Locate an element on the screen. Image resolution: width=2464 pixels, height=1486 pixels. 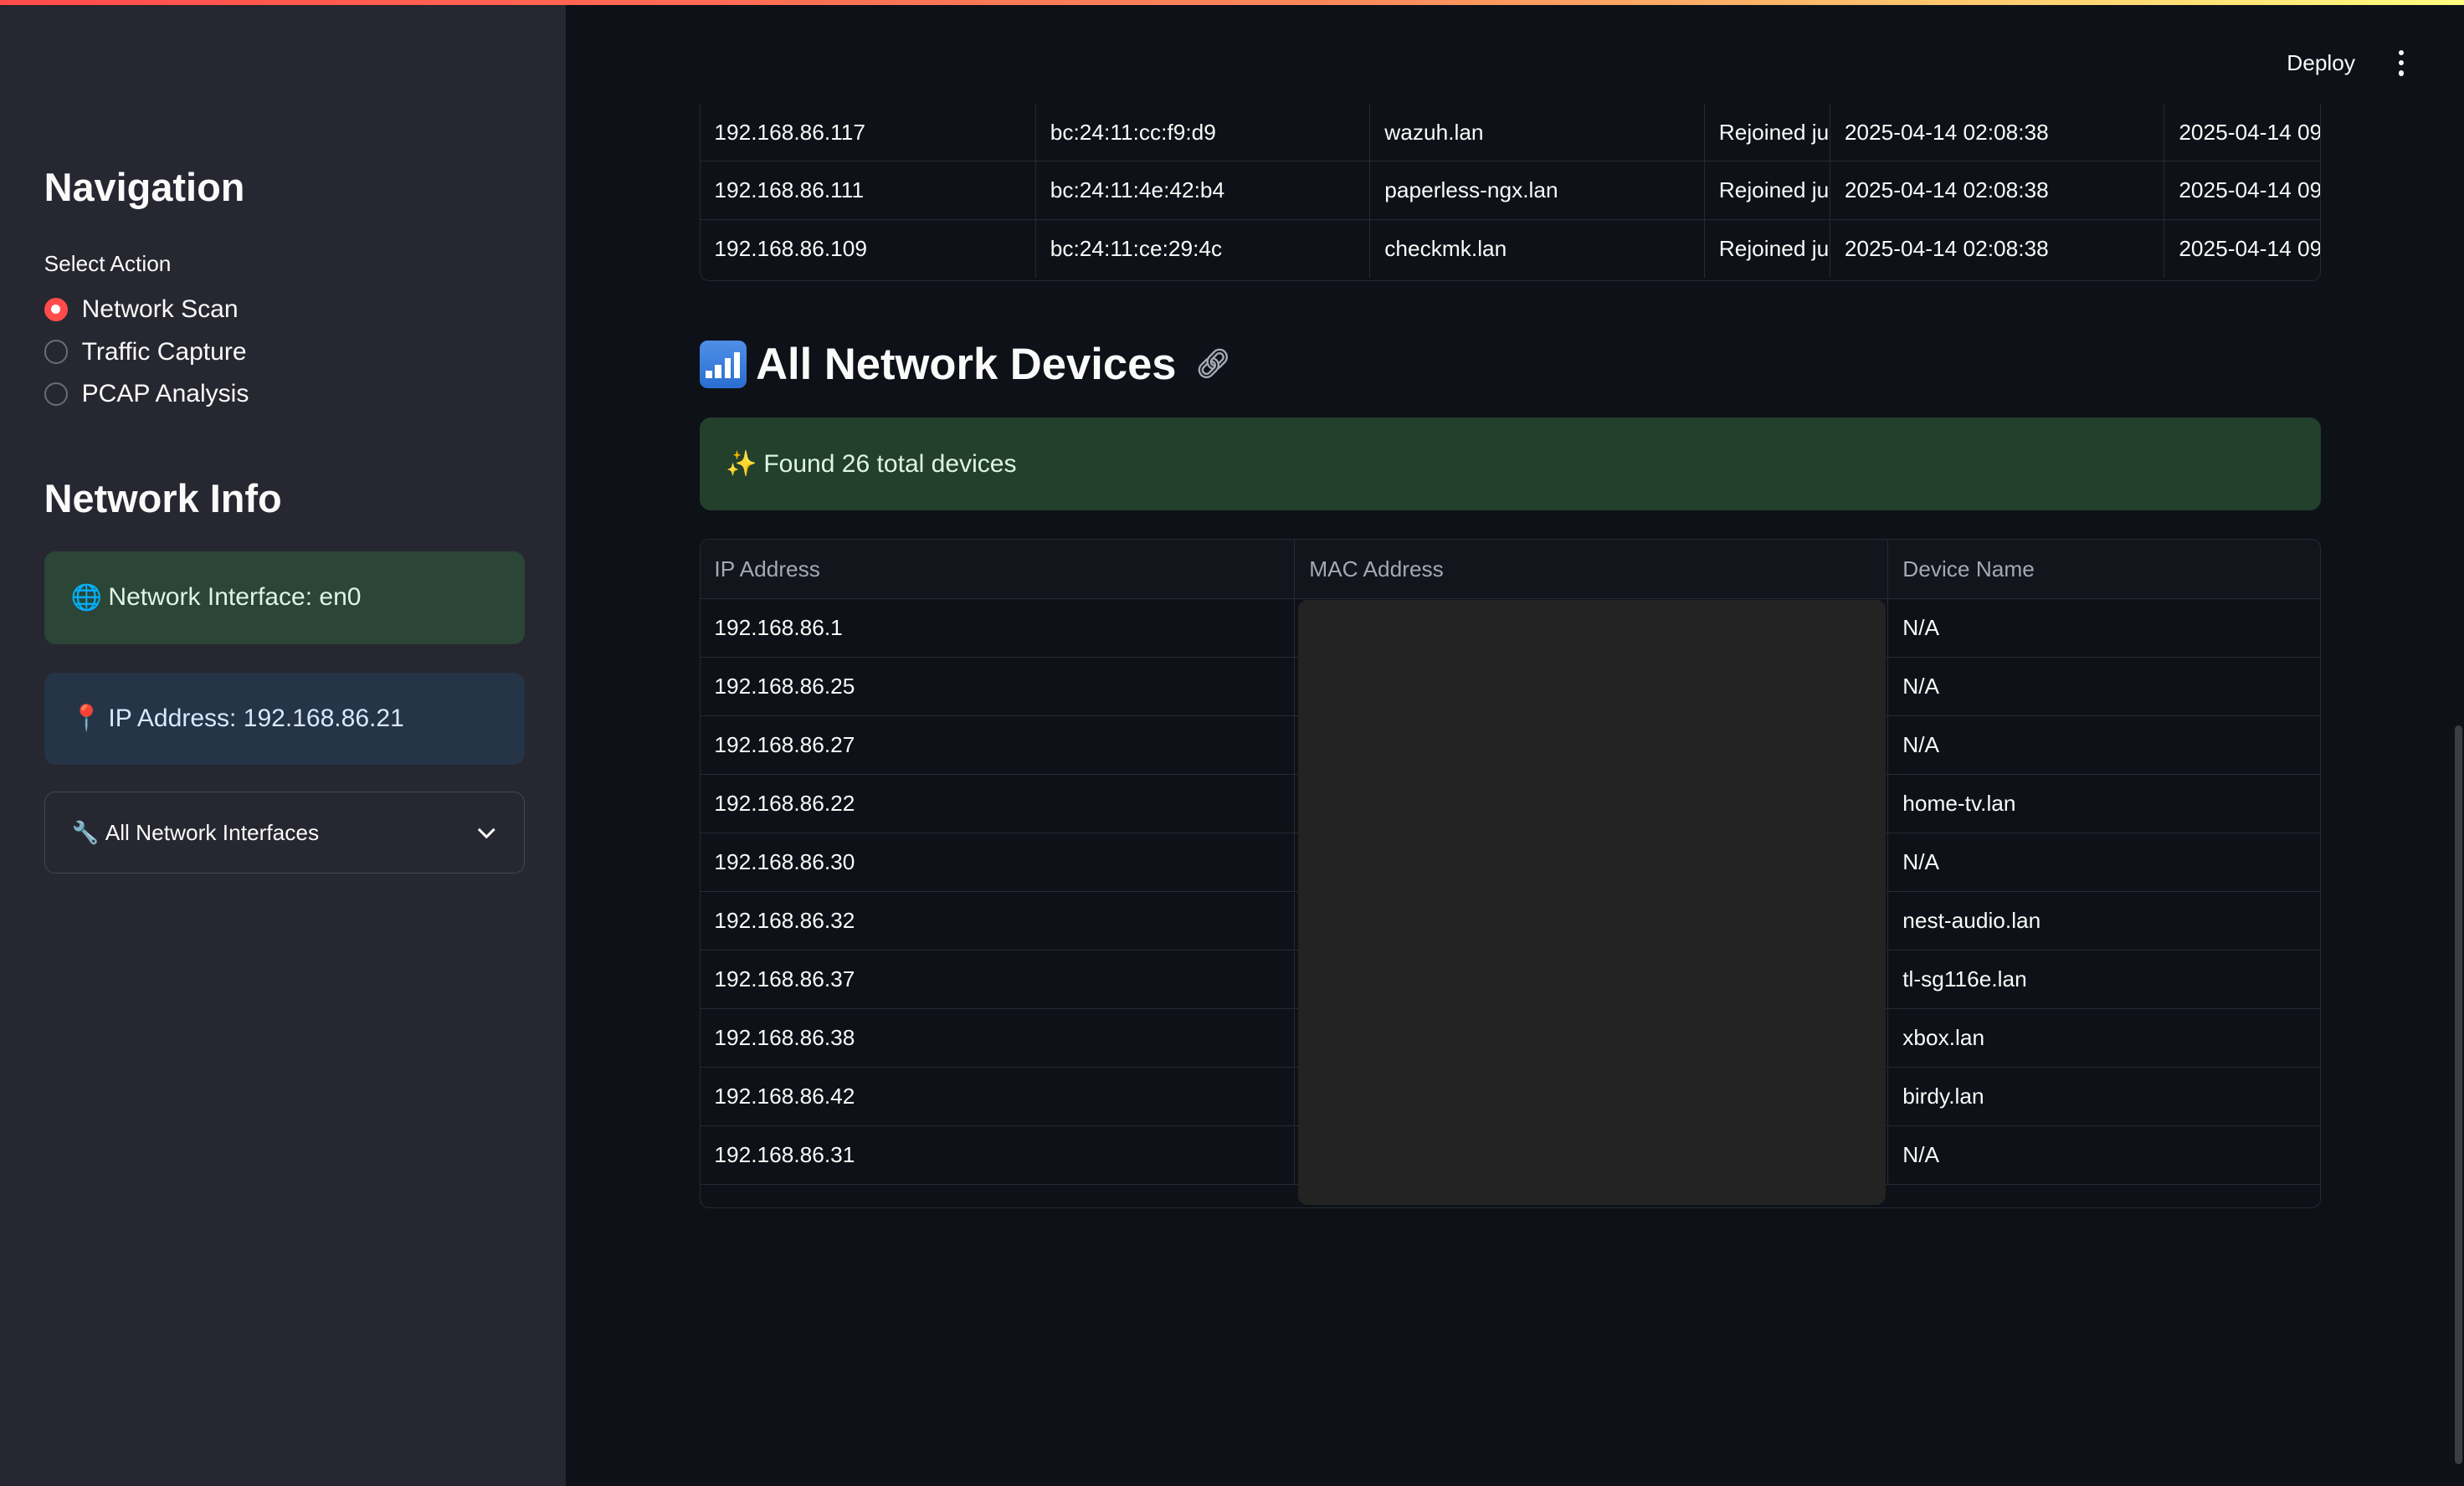
radio-label: Traffic Capture is located at coordinates (164, 351).